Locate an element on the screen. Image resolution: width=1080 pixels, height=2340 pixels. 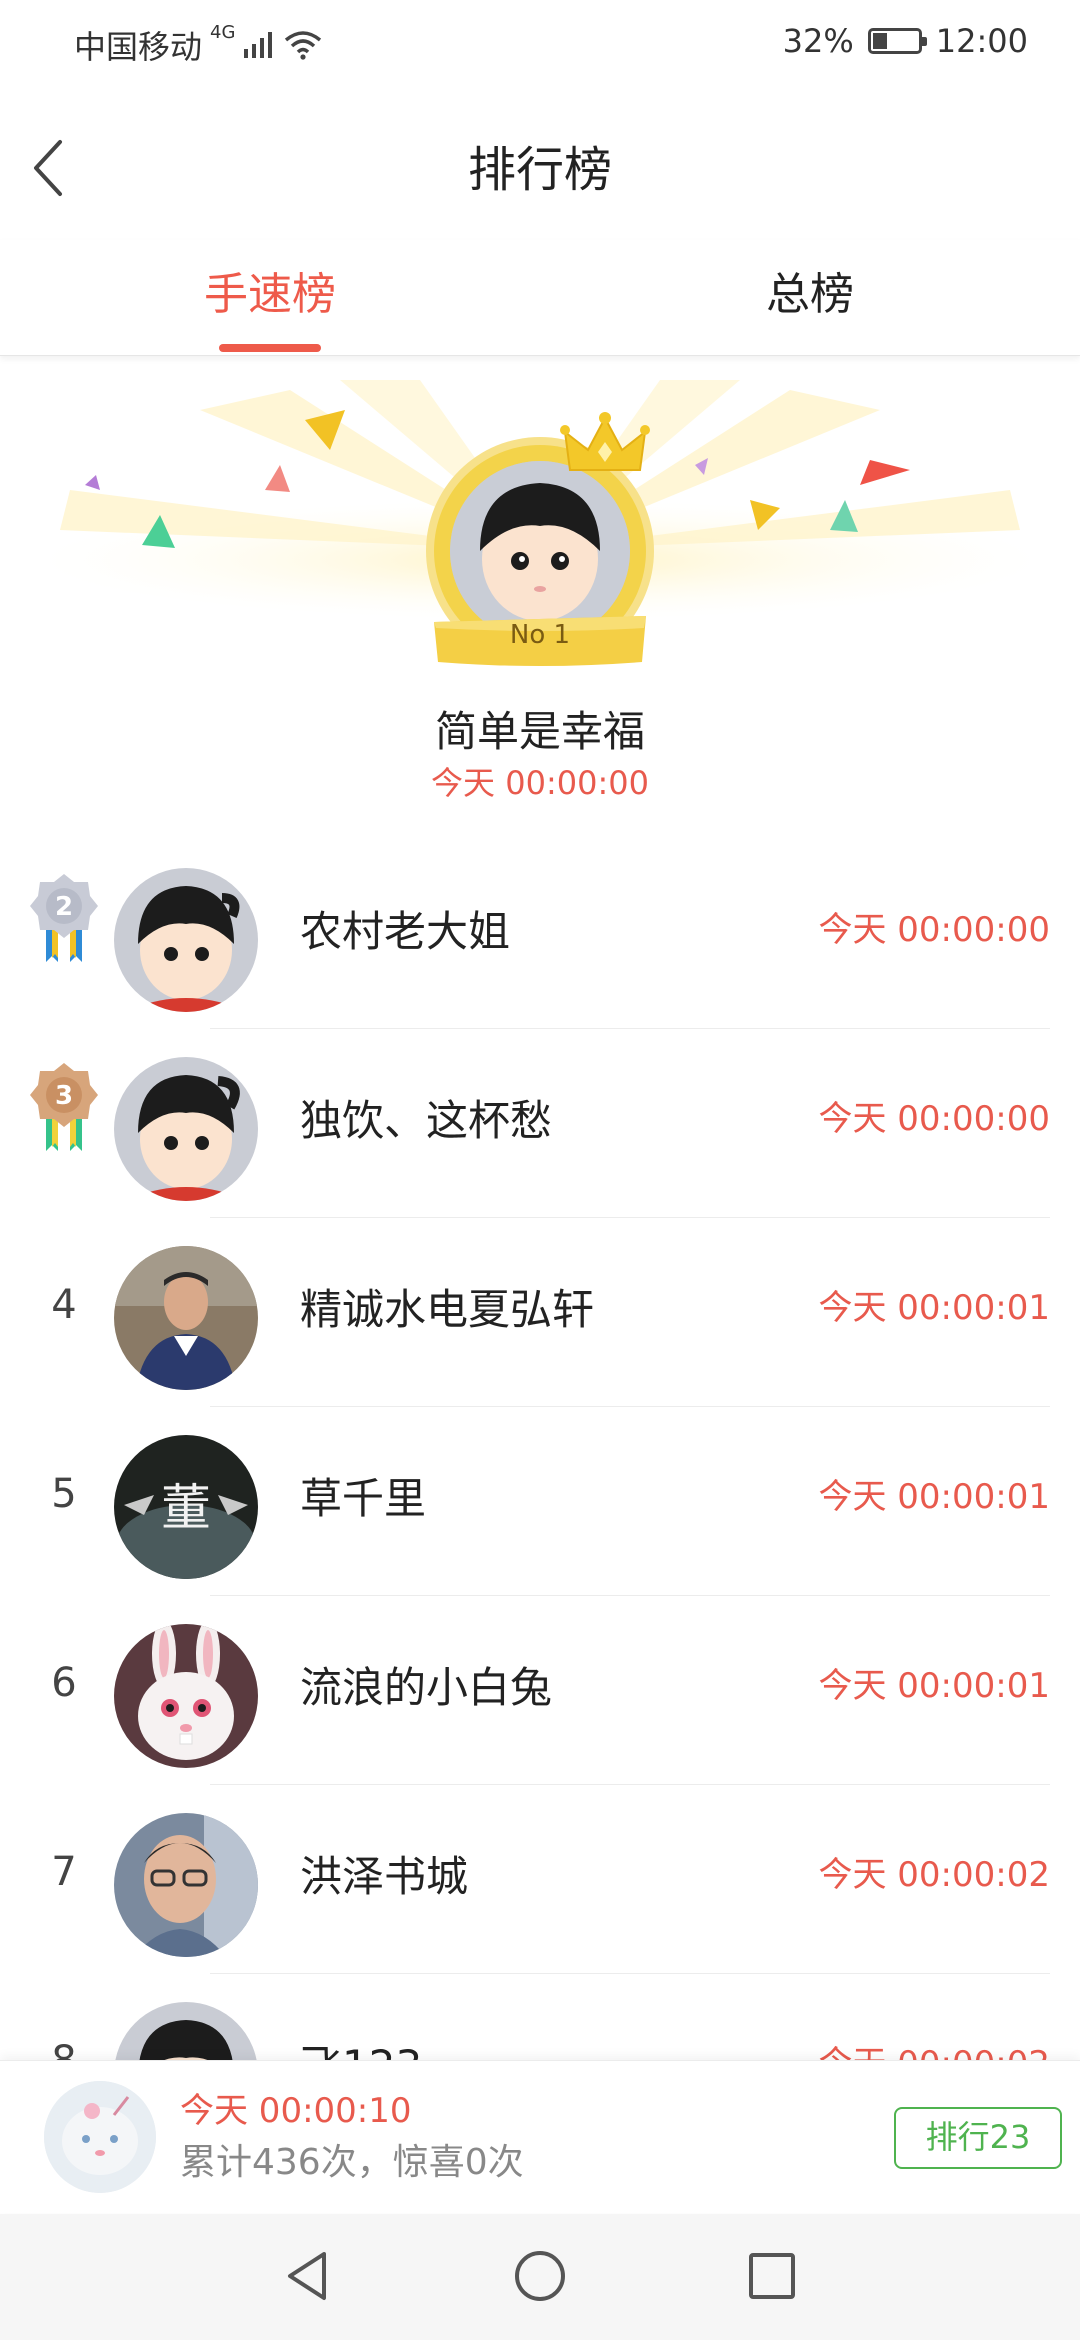
user-name: 农村老大姐 is located at coordinates (405, 931).